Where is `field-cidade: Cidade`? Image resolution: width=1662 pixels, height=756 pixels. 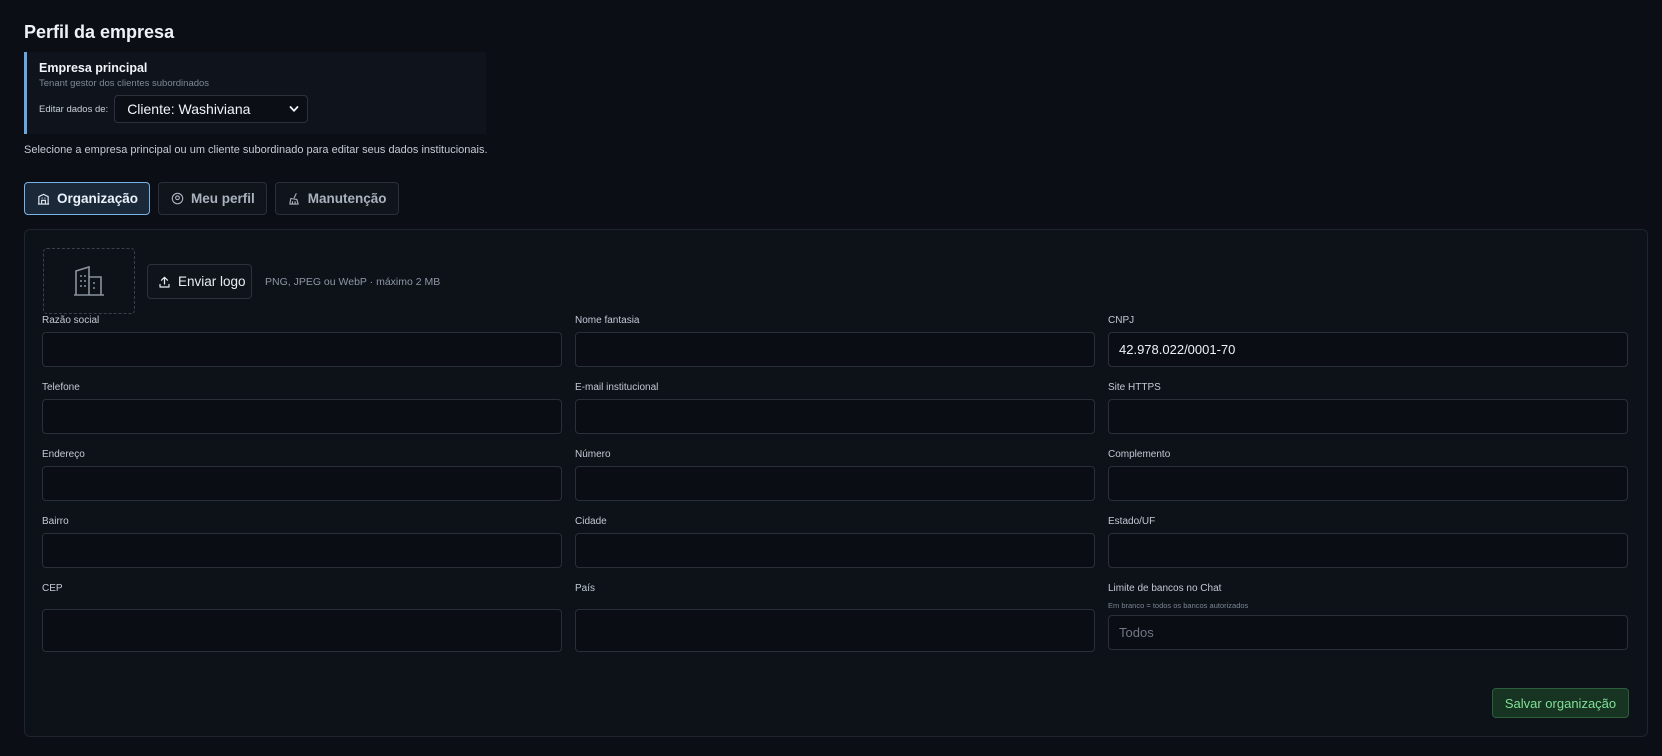 field-cidade: Cidade is located at coordinates (835, 542).